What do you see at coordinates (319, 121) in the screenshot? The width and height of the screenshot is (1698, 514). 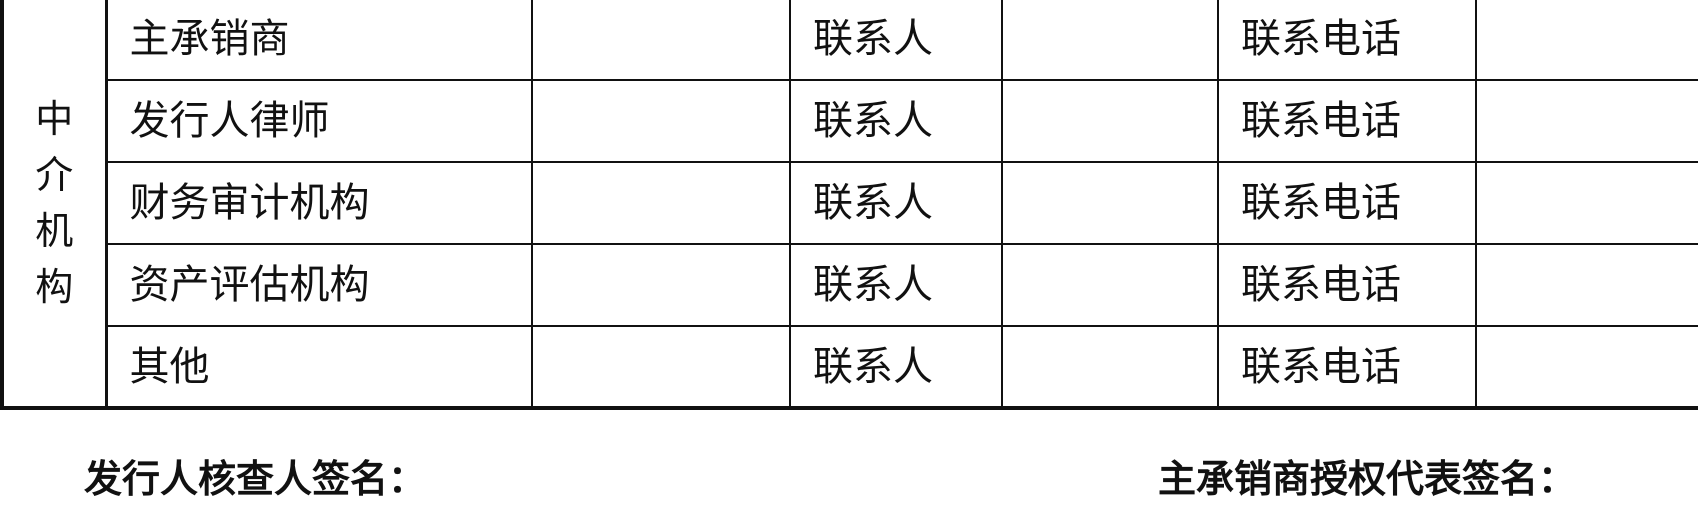 I see `role-cell: 发行人律师` at bounding box center [319, 121].